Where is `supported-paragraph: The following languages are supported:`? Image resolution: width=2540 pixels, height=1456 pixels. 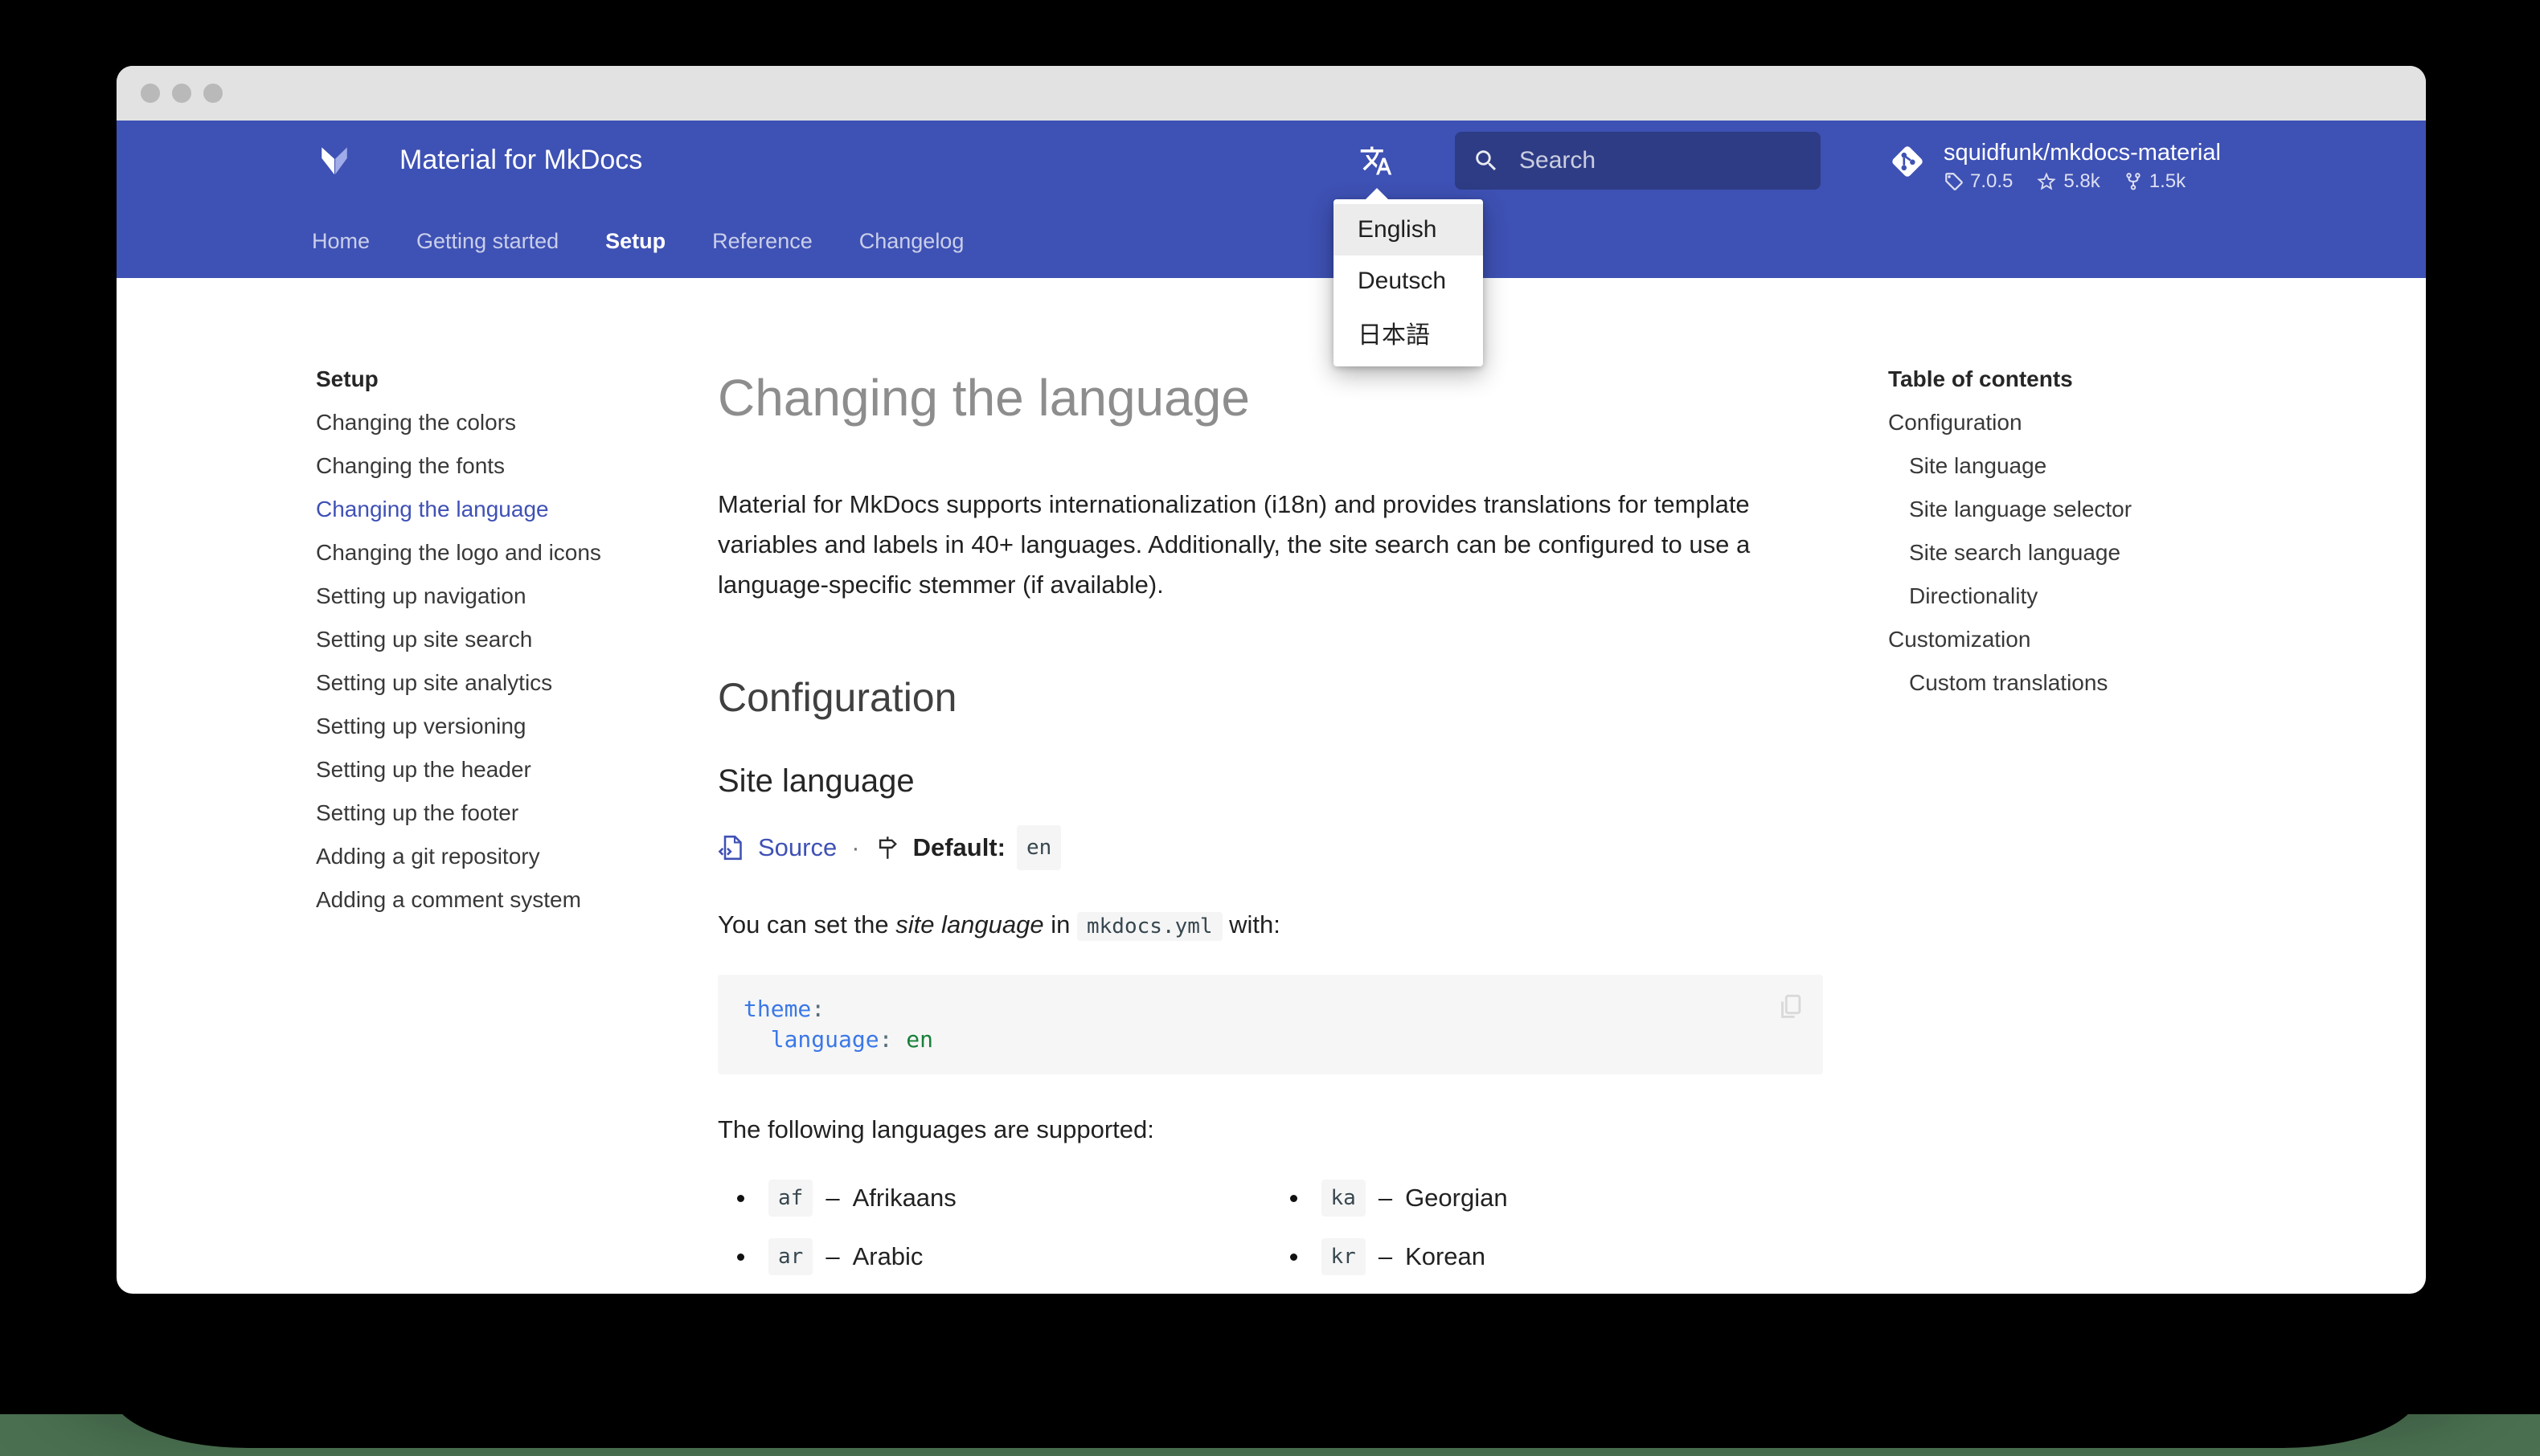 supported-paragraph: The following languages are supported: is located at coordinates (936, 1129).